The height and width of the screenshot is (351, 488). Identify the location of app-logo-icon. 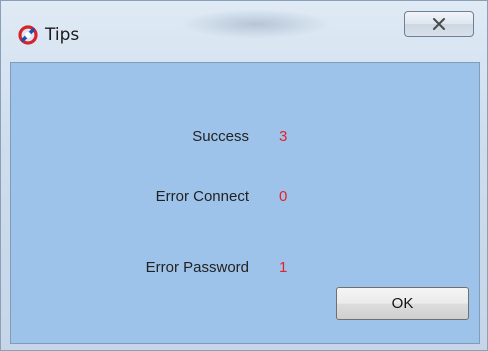
(28, 35).